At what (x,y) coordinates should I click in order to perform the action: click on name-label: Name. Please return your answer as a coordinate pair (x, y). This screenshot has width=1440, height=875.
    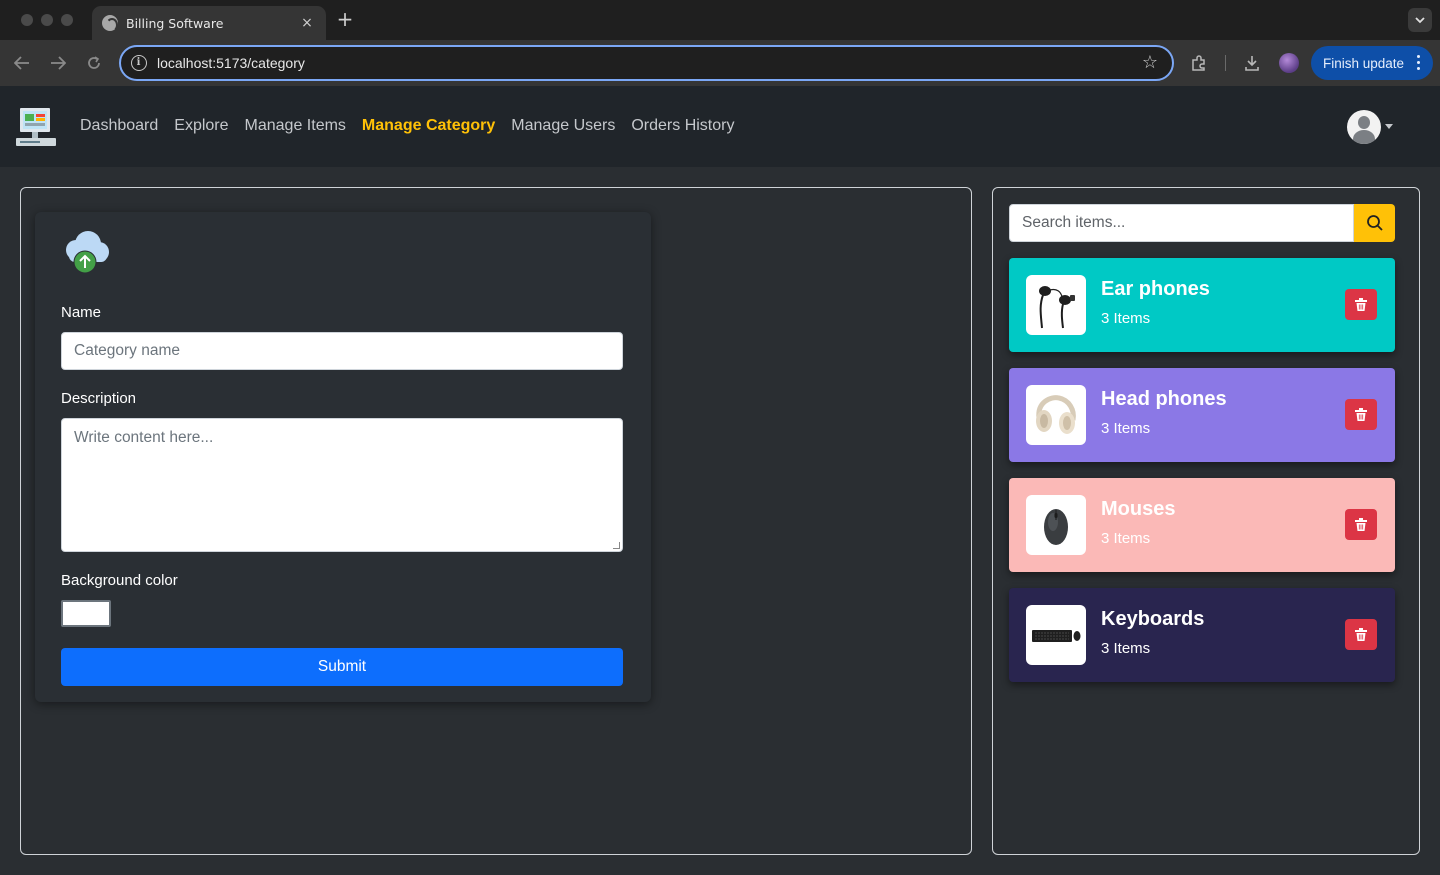
    Looking at the image, I should click on (81, 312).